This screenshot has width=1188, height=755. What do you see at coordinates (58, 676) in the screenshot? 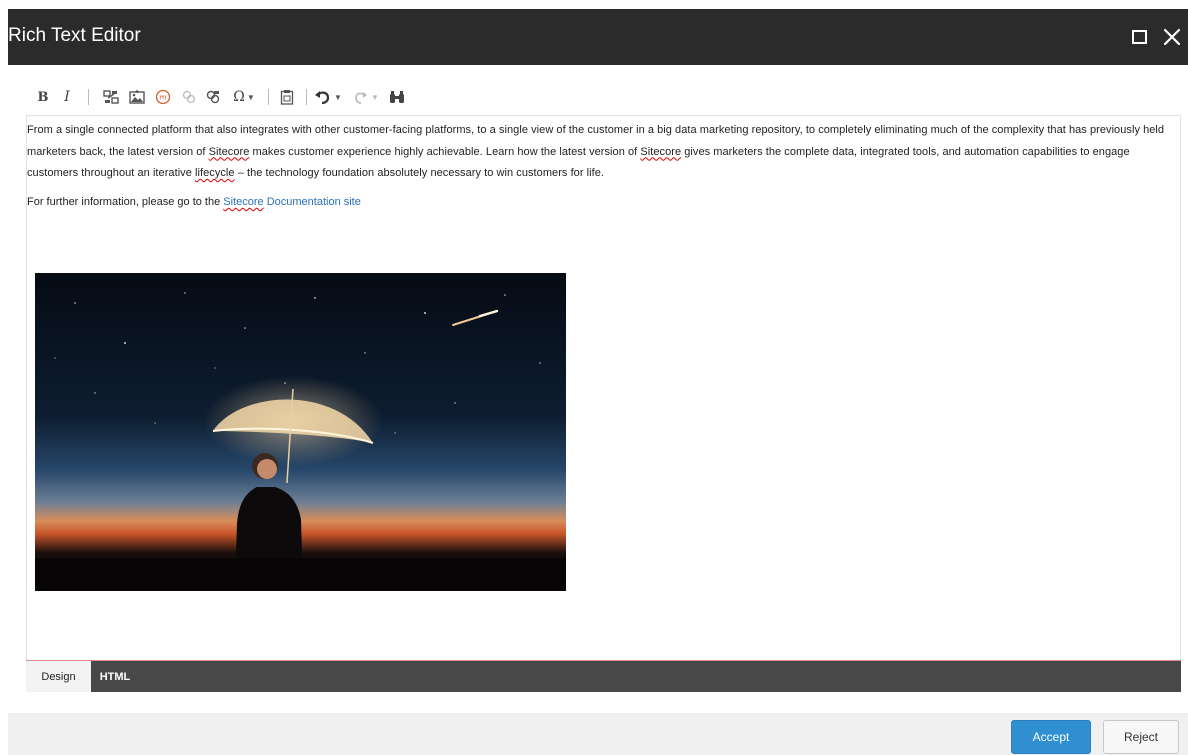
I see `tab-design: Design` at bounding box center [58, 676].